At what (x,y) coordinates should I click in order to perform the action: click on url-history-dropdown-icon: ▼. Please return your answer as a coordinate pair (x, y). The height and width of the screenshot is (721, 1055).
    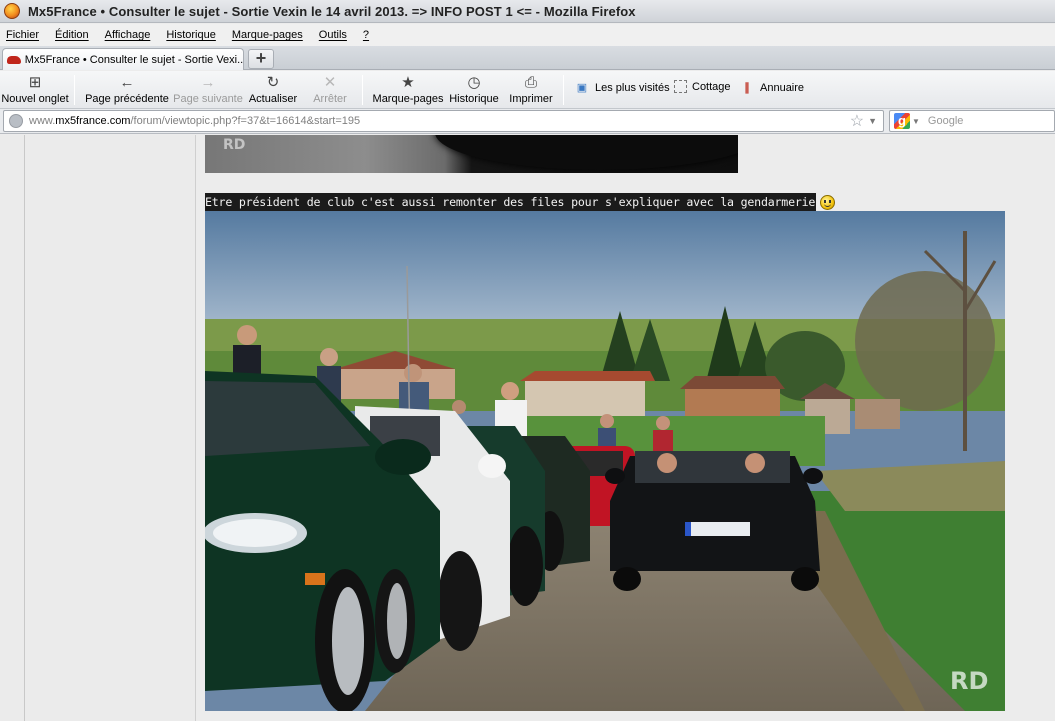
    Looking at the image, I should click on (872, 121).